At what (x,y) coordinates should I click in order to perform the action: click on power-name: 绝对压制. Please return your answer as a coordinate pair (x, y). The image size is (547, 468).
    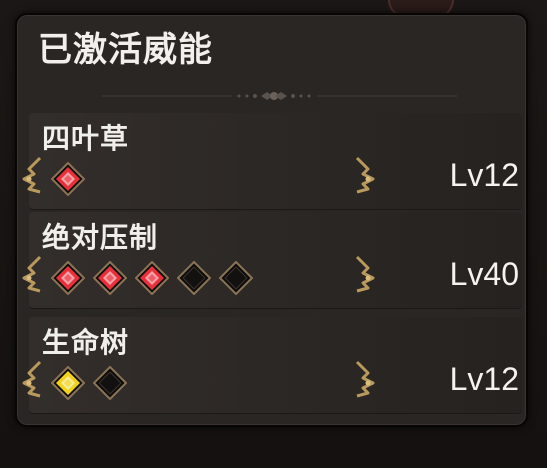
    Looking at the image, I should click on (100, 237).